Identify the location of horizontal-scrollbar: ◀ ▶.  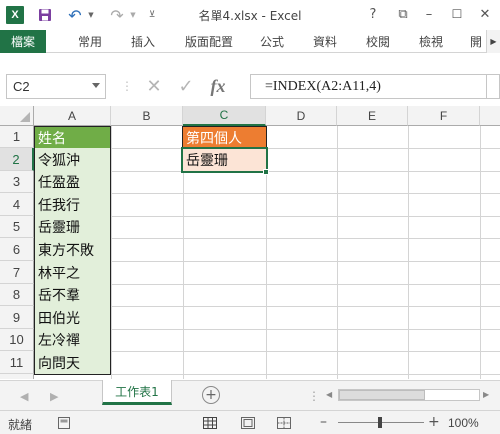
(409, 395).